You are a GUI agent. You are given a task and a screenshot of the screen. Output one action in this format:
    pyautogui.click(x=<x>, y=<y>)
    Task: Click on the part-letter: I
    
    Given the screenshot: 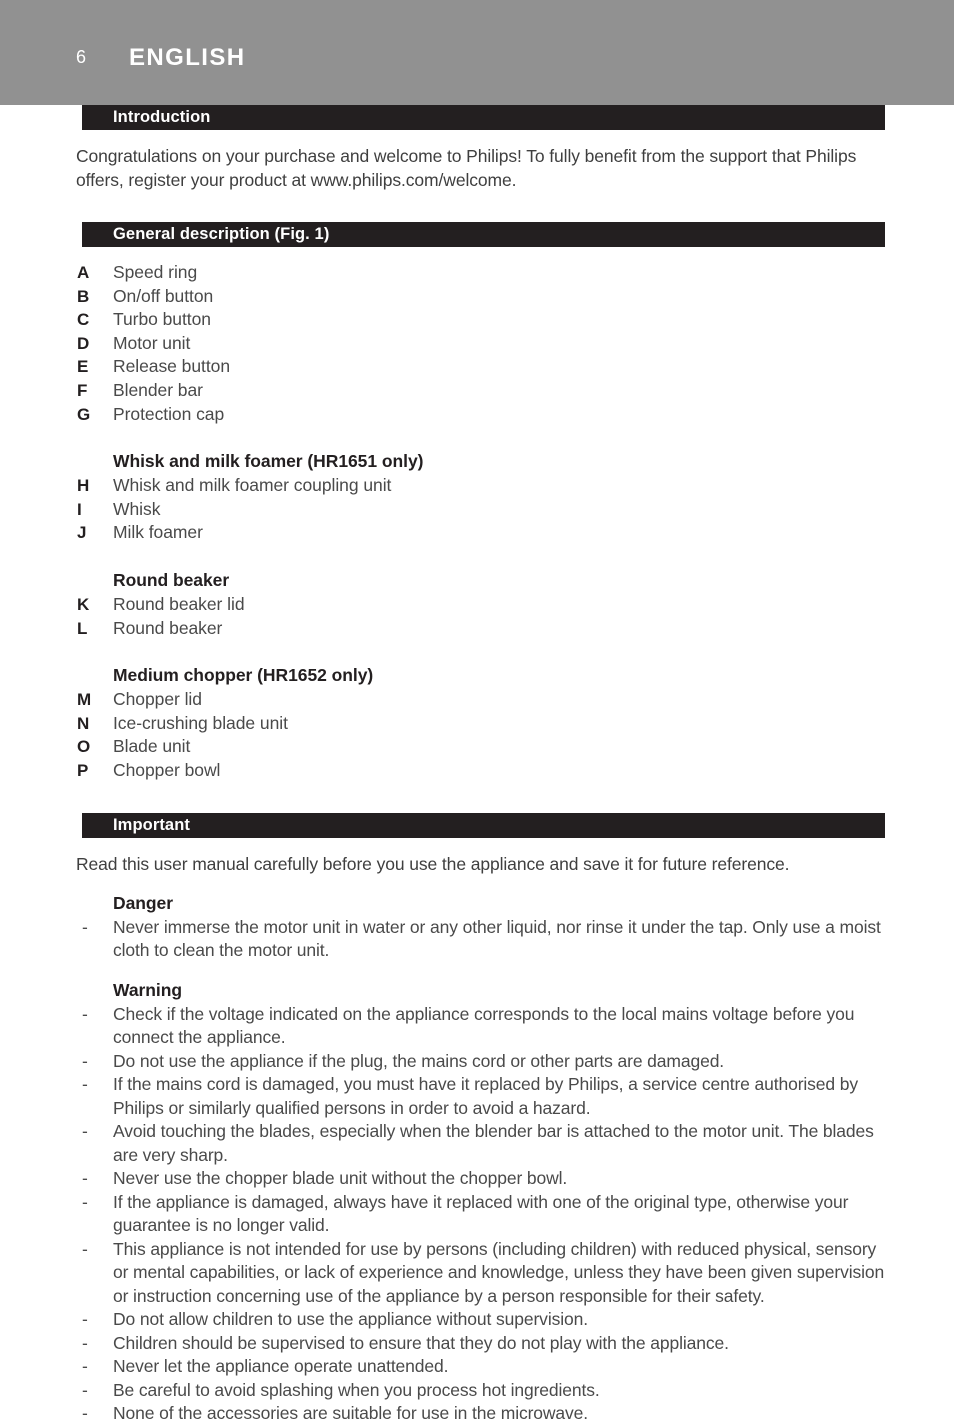 What is the action you would take?
    pyautogui.click(x=79, y=509)
    